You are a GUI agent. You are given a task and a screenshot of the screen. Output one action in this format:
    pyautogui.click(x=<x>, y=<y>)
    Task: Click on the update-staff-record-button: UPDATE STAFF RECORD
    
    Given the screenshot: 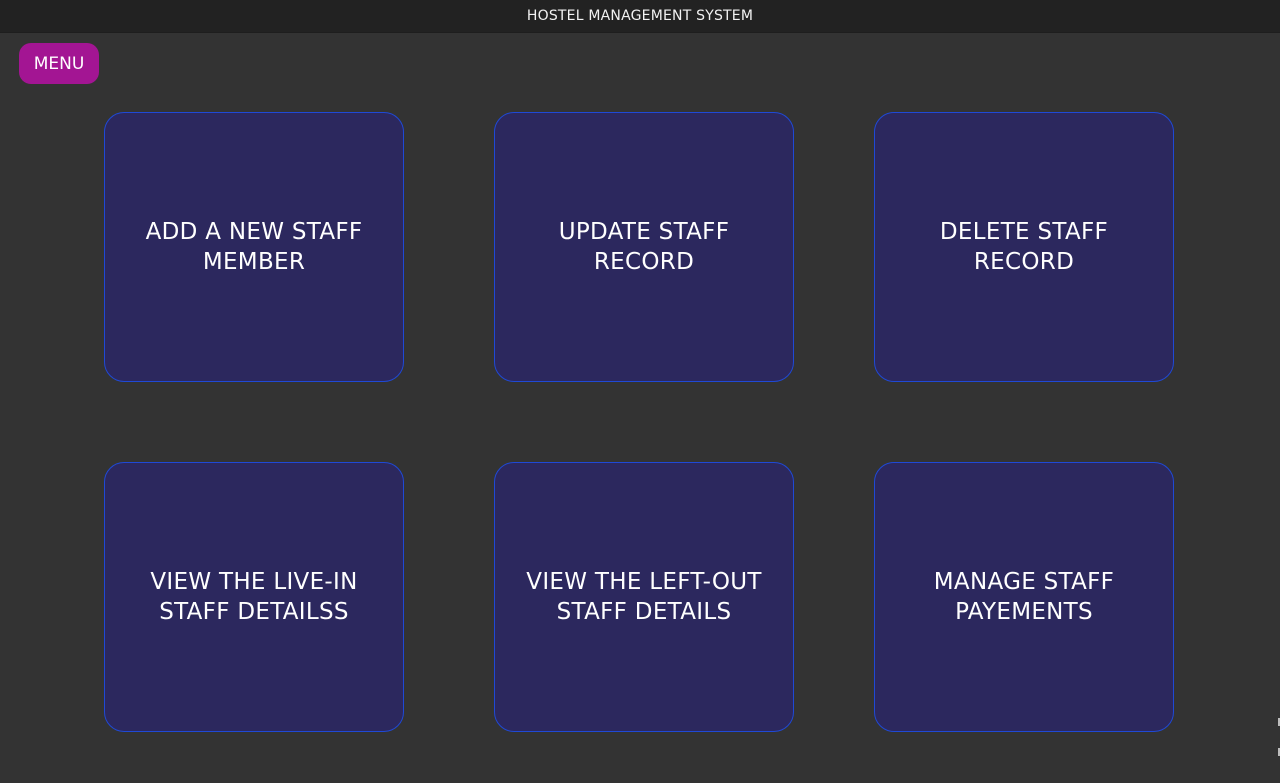 What is the action you would take?
    pyautogui.click(x=644, y=247)
    